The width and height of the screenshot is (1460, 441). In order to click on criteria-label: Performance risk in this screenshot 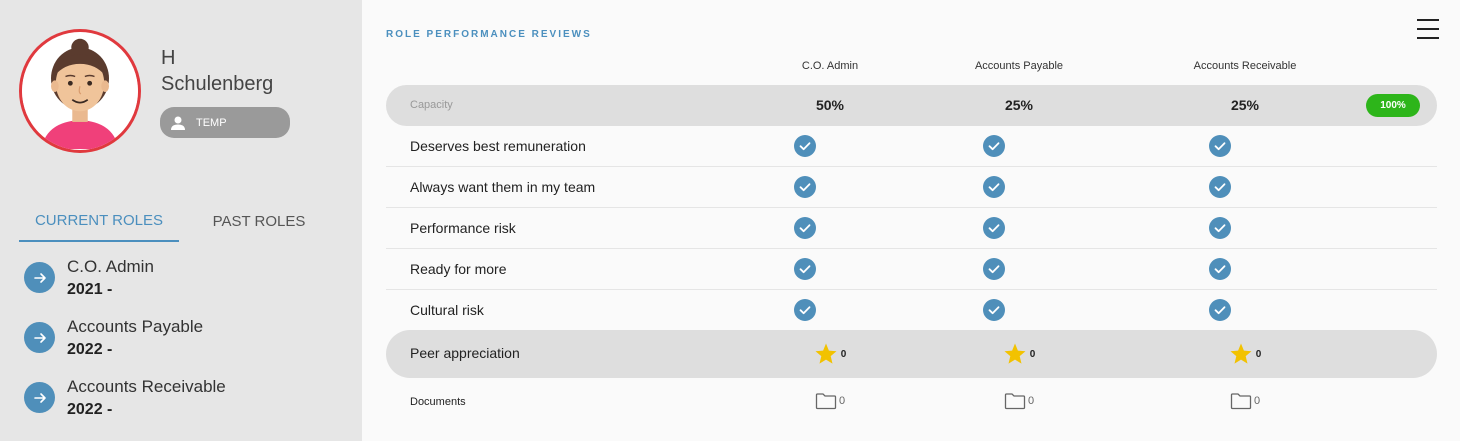, I will do `click(463, 228)`.